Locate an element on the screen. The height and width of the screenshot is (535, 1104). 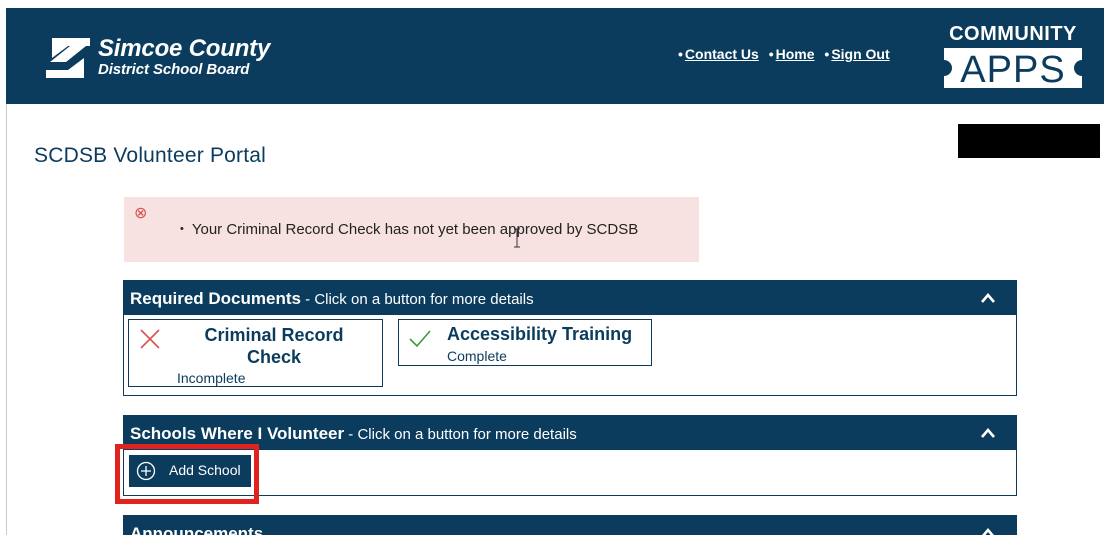
community-apps-logo: COMMUNITY APPS is located at coordinates (1013, 62).